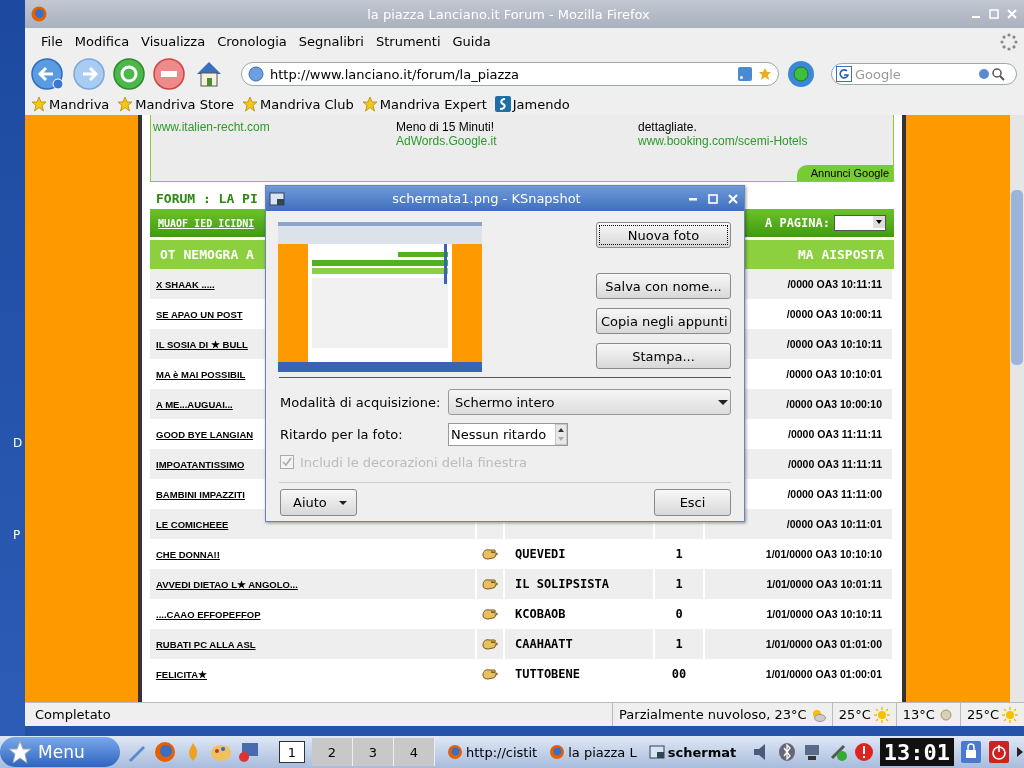 This screenshot has width=1024, height=768. What do you see at coordinates (541, 104) in the screenshot?
I see `bookmark-link: Jamendo` at bounding box center [541, 104].